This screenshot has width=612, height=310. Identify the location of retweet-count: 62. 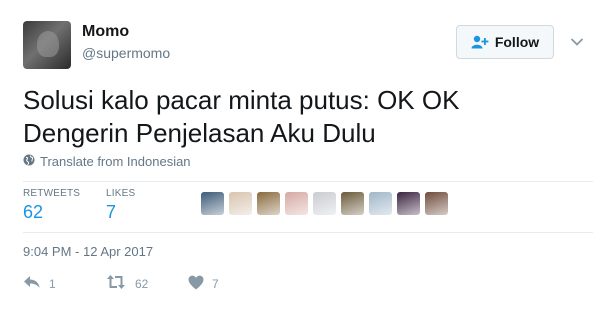
(142, 283).